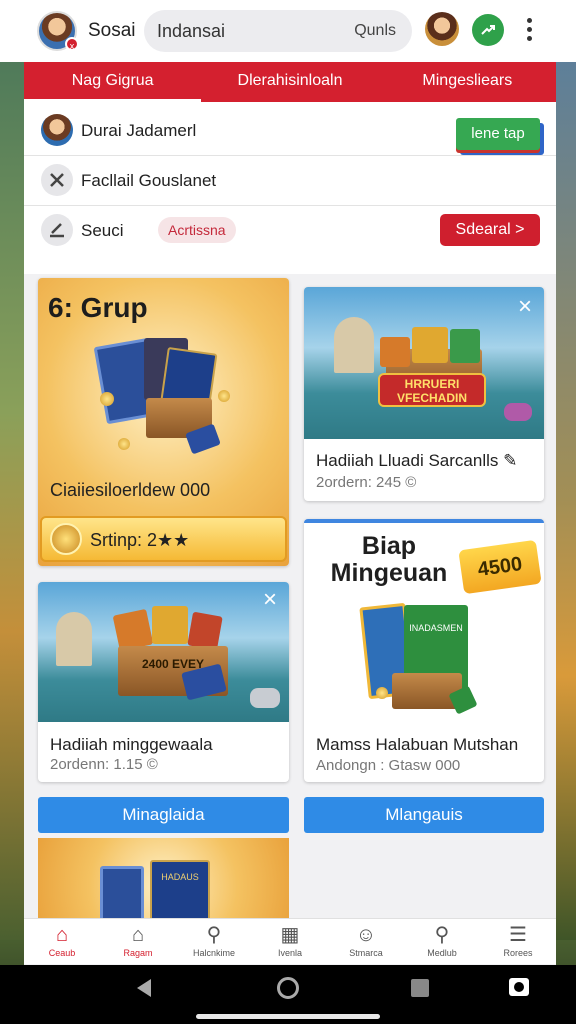  What do you see at coordinates (467, 82) in the screenshot?
I see `tab-3: Mingesliears` at bounding box center [467, 82].